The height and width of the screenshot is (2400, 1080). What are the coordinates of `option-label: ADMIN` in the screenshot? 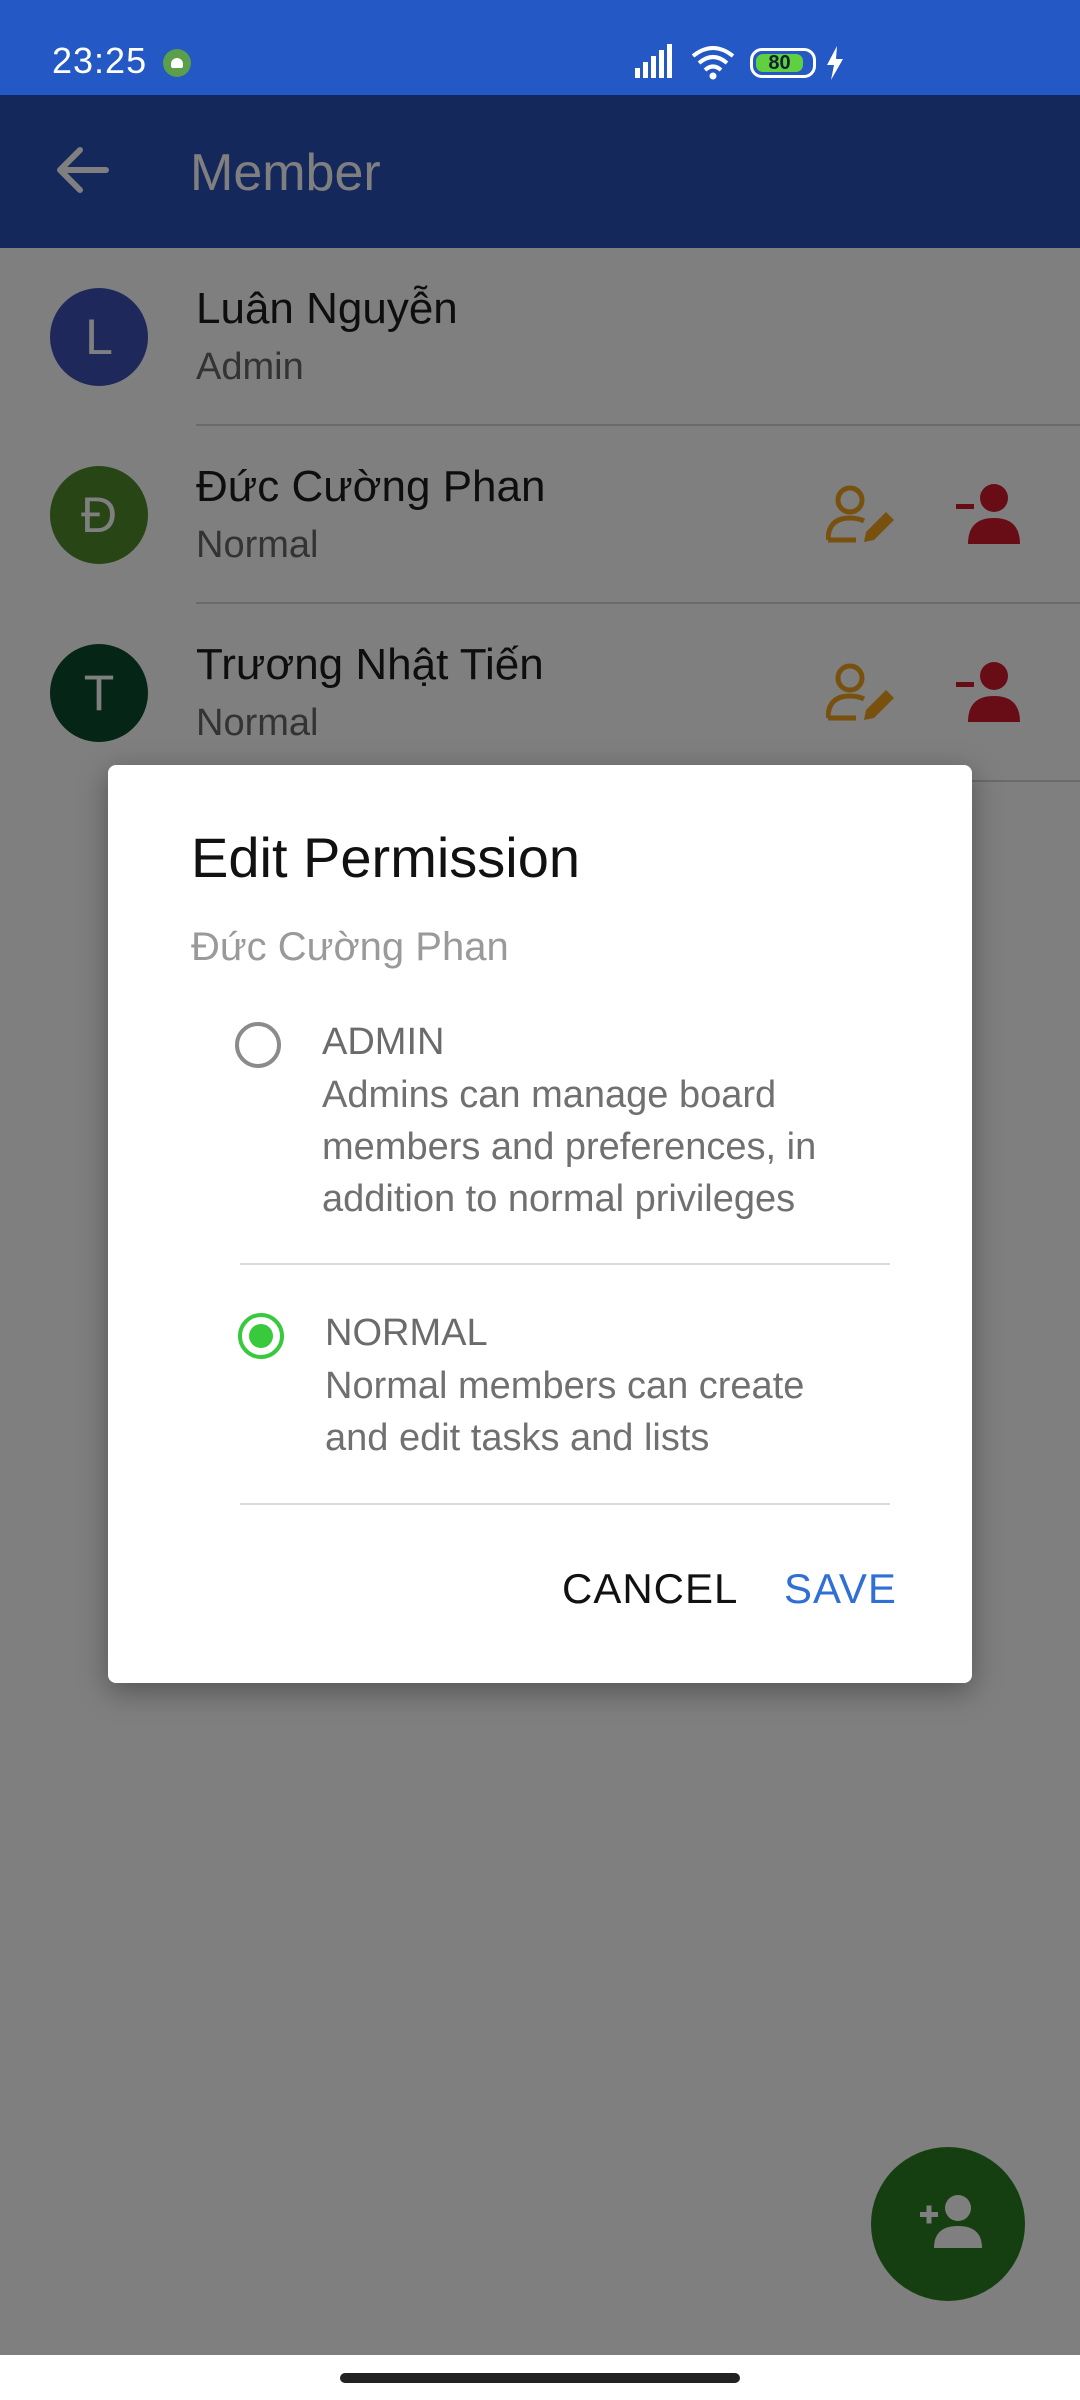 It's located at (383, 1042).